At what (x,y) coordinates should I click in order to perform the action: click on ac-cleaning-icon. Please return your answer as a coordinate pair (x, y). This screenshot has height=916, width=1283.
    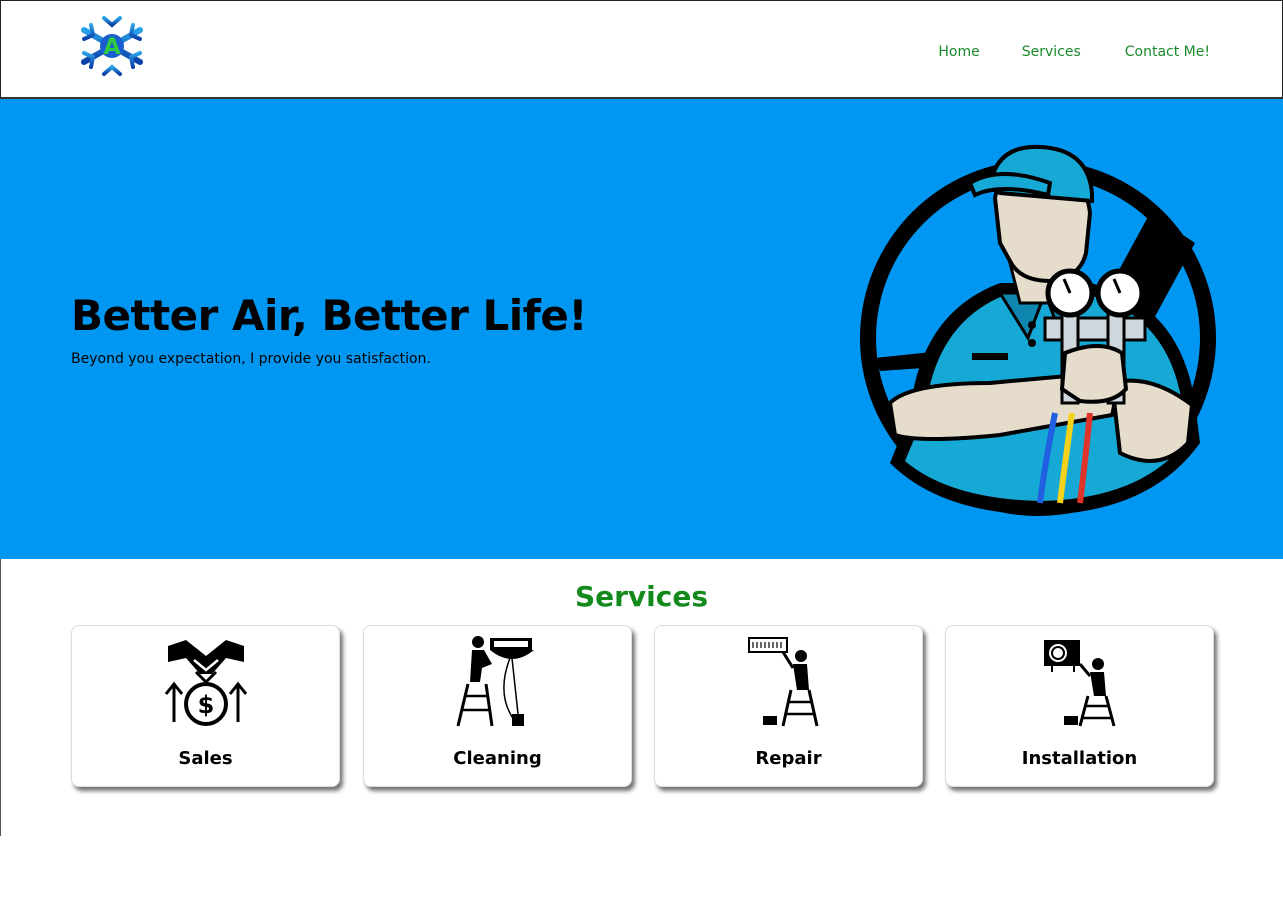
    Looking at the image, I should click on (495, 681).